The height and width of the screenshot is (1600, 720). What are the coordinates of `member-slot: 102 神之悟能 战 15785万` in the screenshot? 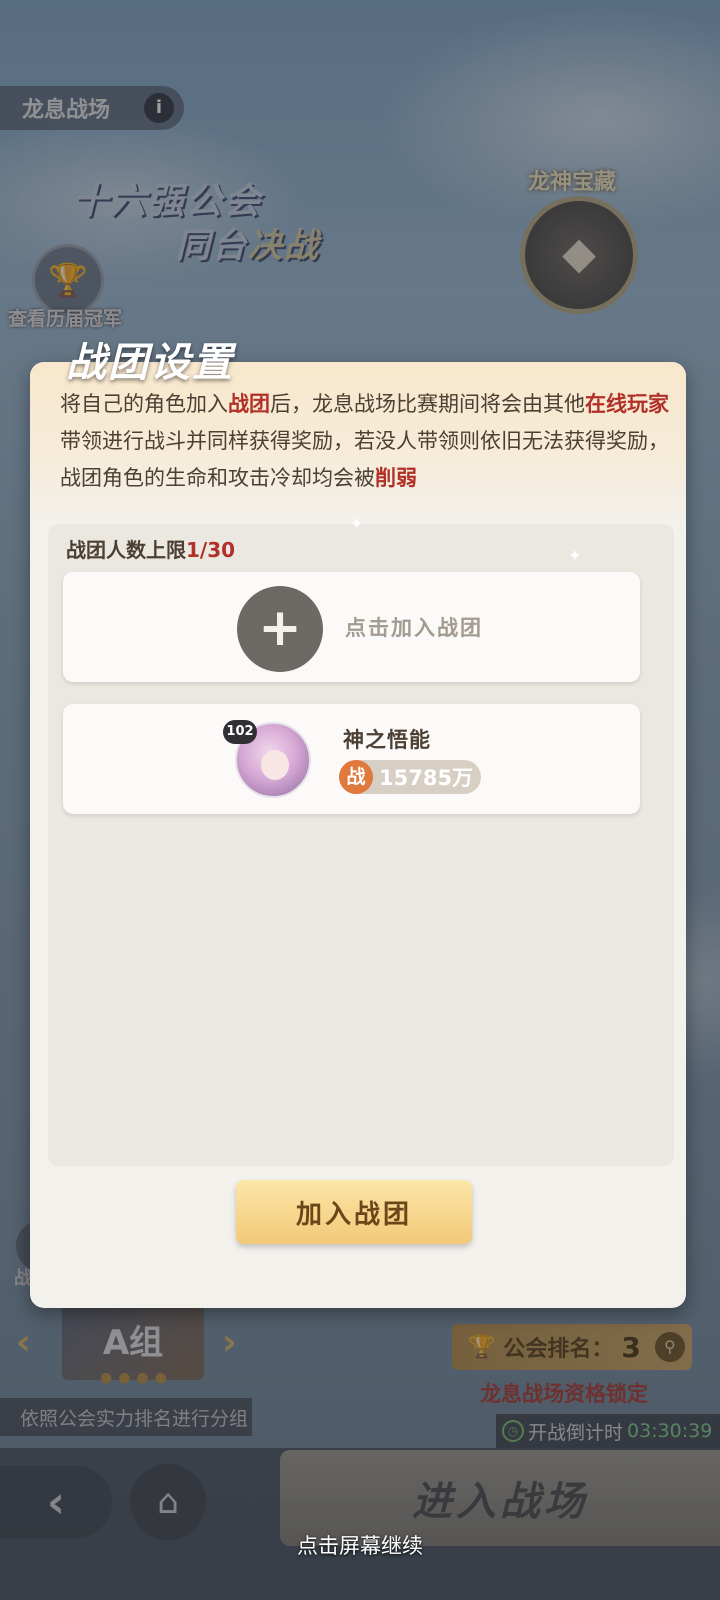 It's located at (351, 759).